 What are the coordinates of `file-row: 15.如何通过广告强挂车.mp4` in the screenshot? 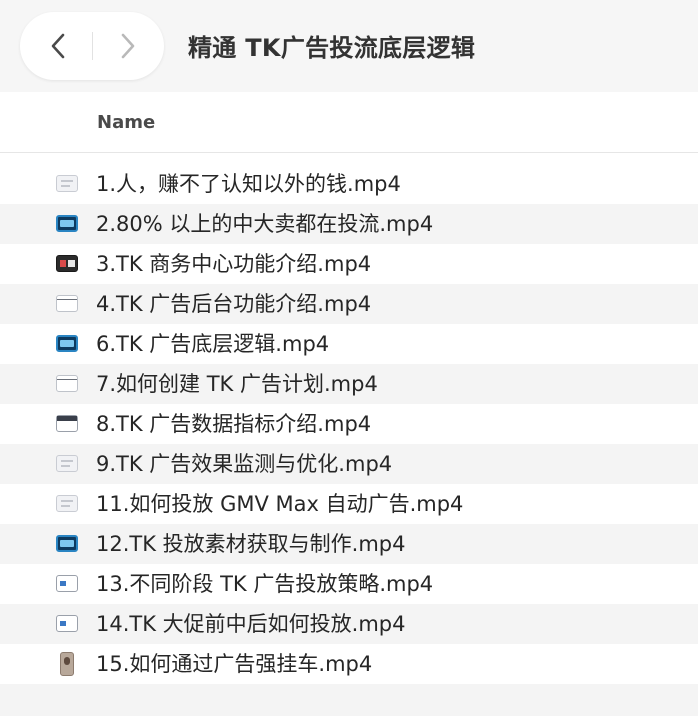 It's located at (349, 664).